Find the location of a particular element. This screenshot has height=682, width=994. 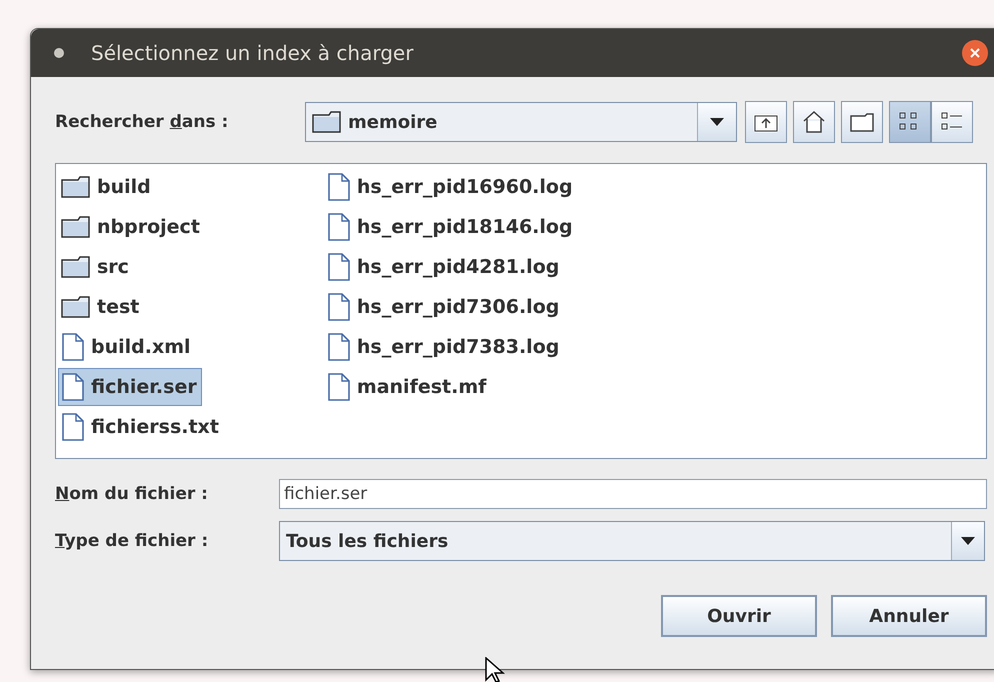

file-name: fichier.ser is located at coordinates (144, 387).